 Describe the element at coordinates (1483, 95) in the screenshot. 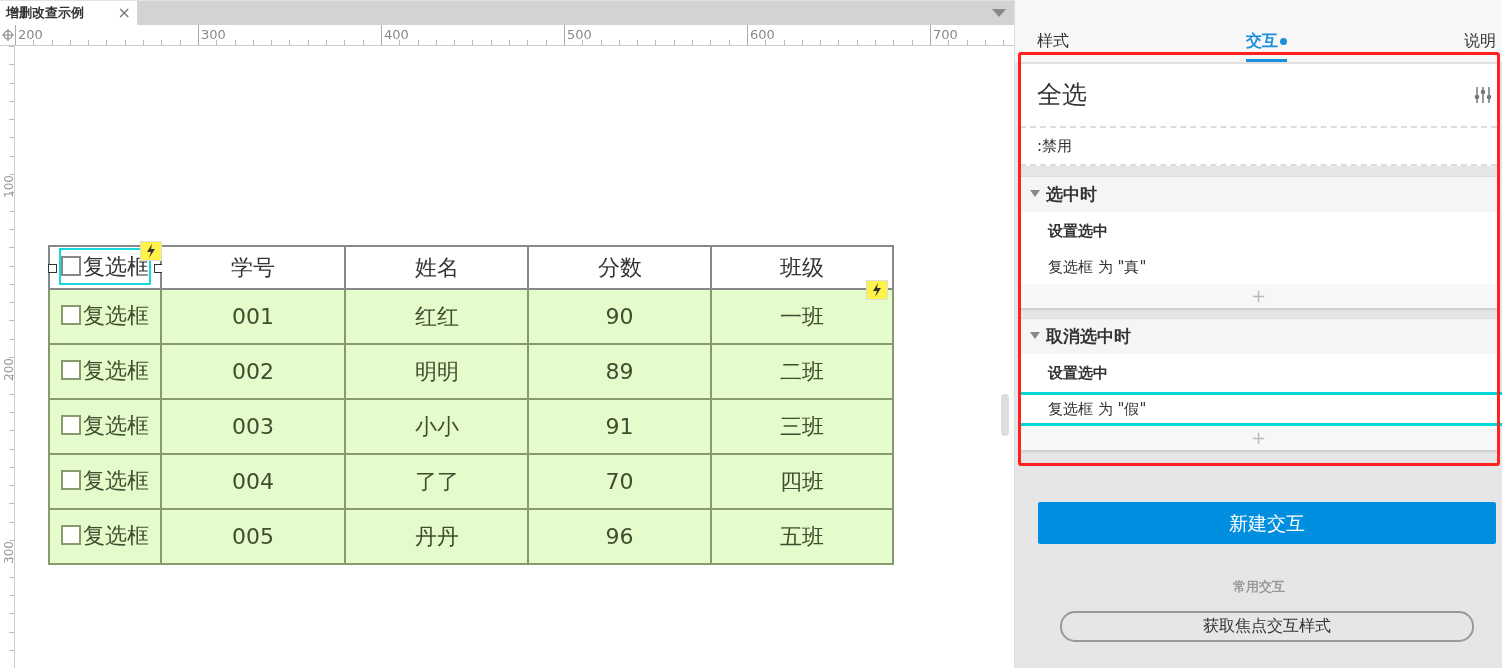

I see `sliders-icon` at that location.